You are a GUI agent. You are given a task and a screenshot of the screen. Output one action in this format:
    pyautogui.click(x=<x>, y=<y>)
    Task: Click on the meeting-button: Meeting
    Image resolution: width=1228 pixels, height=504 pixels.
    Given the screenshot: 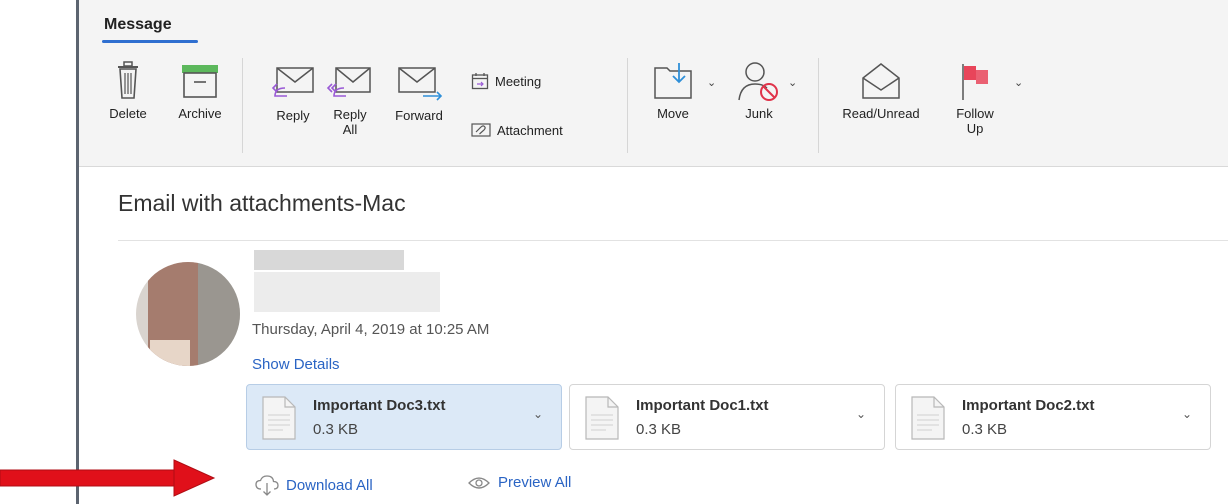 What is the action you would take?
    pyautogui.click(x=506, y=81)
    